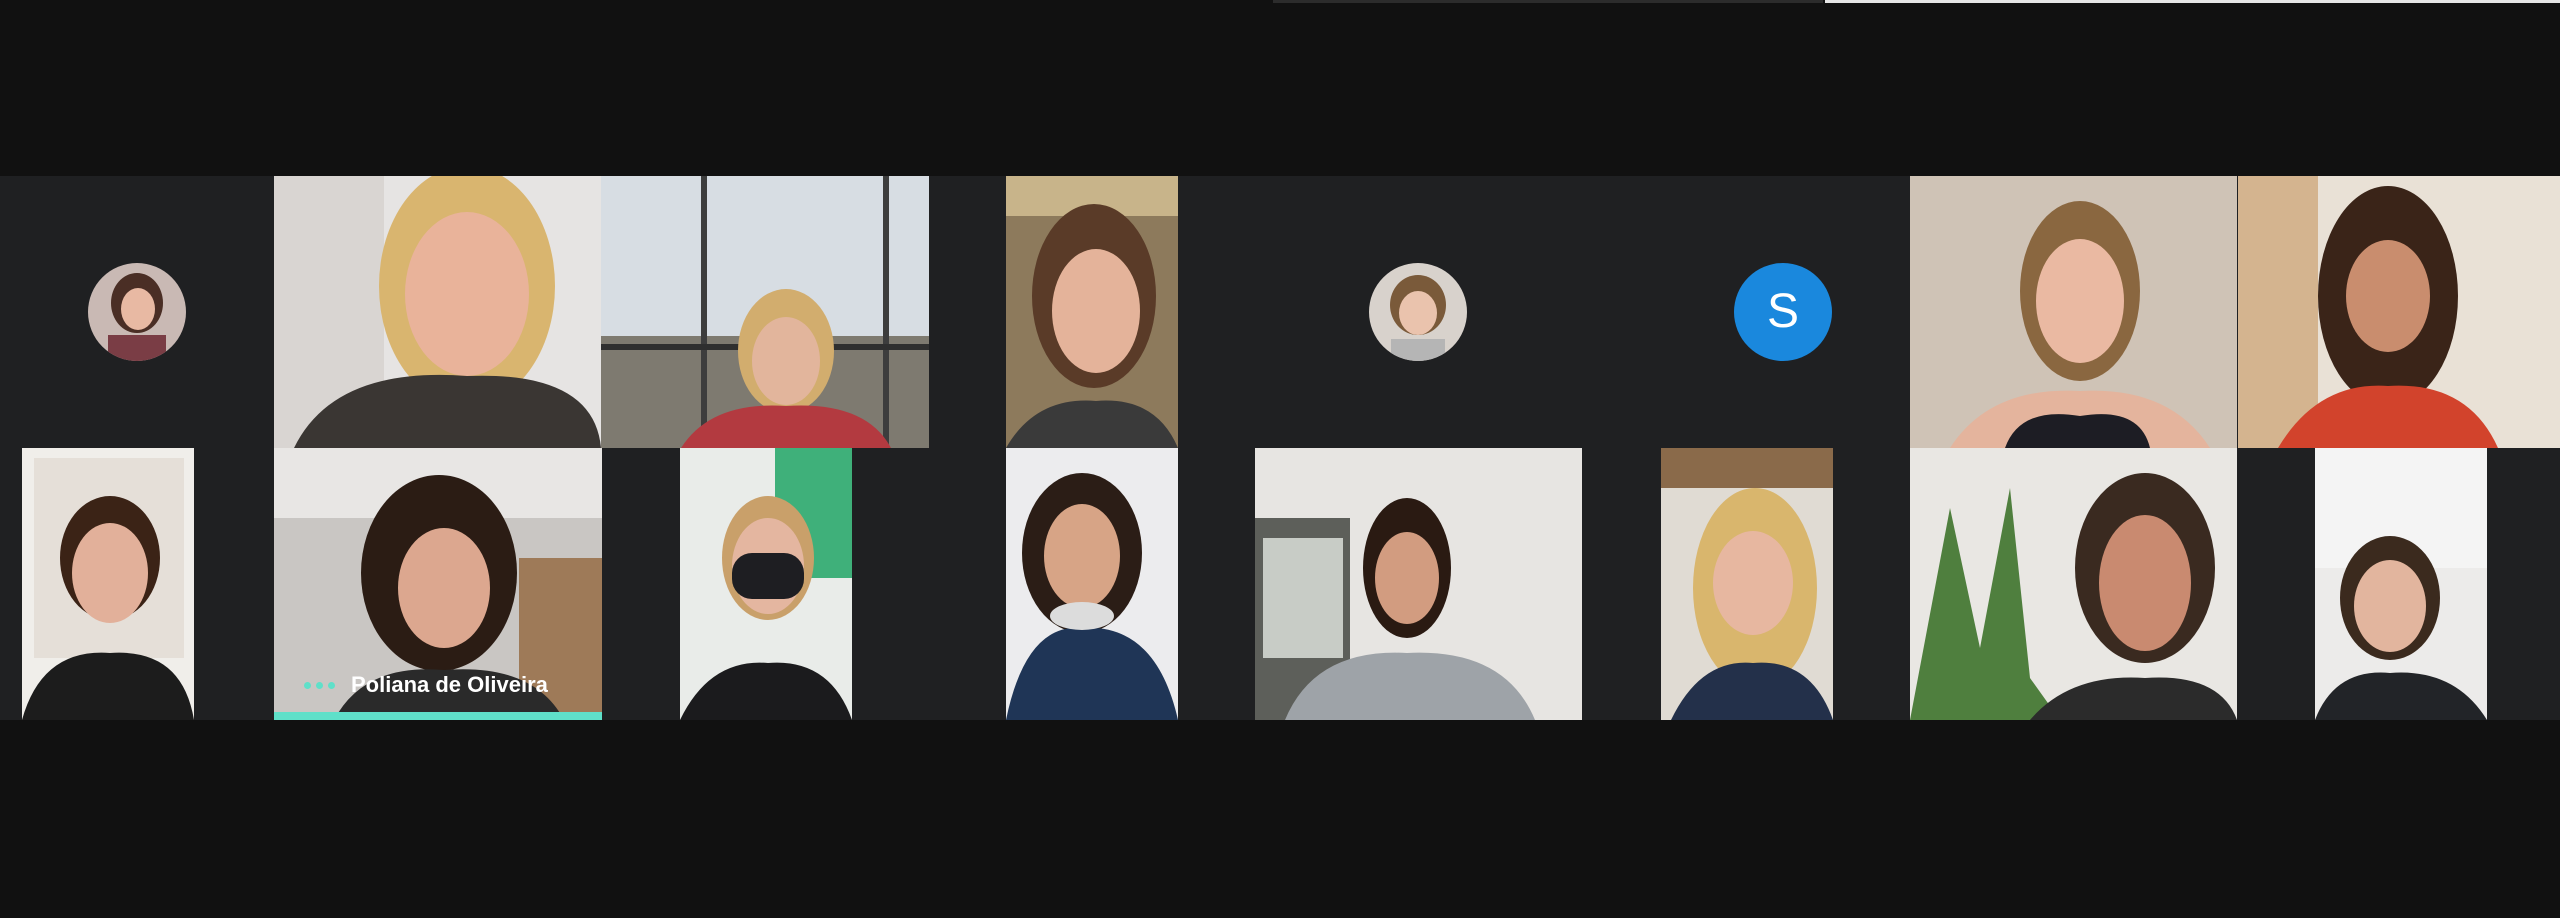 The width and height of the screenshot is (2560, 918). I want to click on speaking-indicator-icon, so click(319, 685).